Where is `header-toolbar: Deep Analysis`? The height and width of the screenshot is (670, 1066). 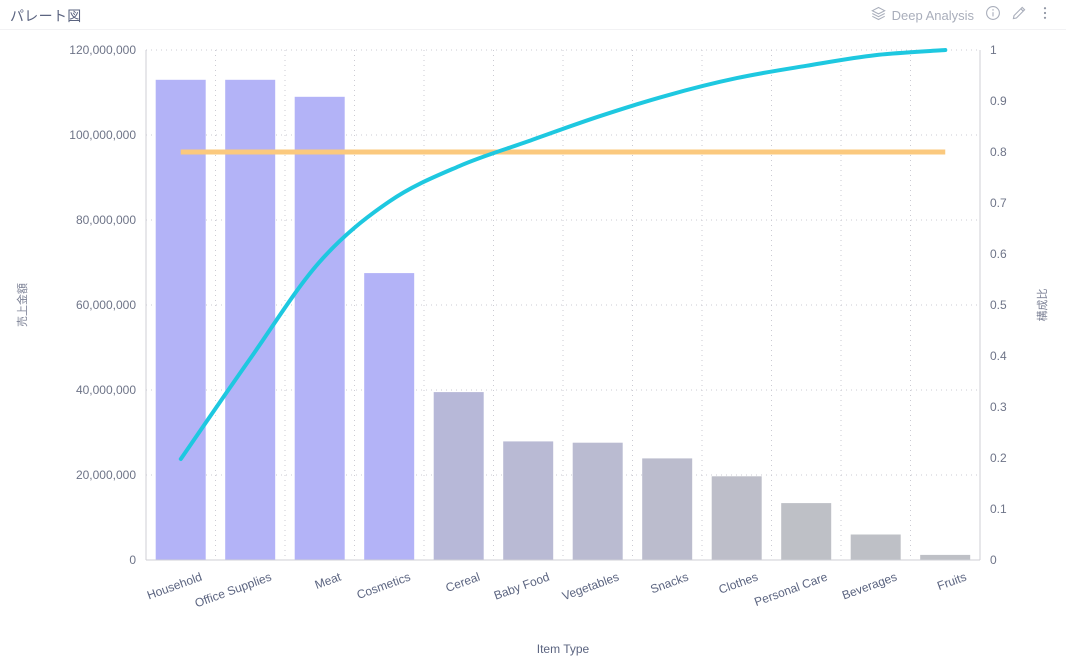 header-toolbar: Deep Analysis is located at coordinates (961, 15).